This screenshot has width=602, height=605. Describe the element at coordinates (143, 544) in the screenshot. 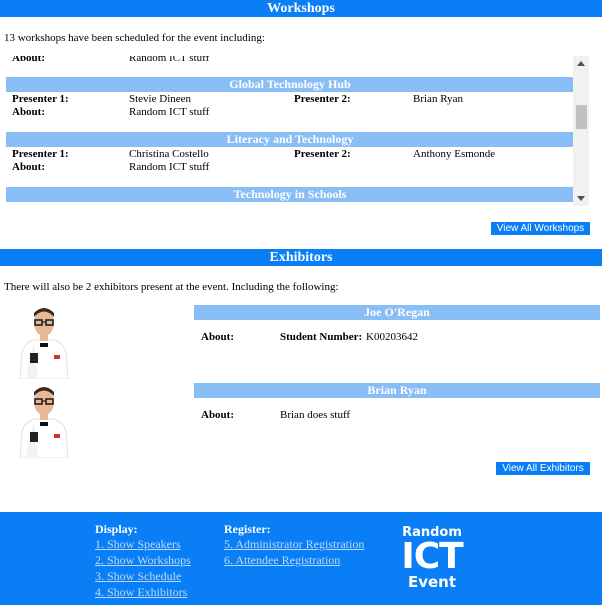

I see `show-speakers-link: 1. Show Speakers` at that location.